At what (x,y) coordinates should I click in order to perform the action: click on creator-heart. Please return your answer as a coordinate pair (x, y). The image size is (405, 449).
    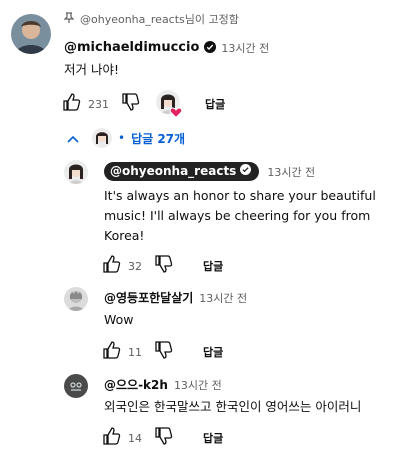
    Looking at the image, I should click on (170, 104).